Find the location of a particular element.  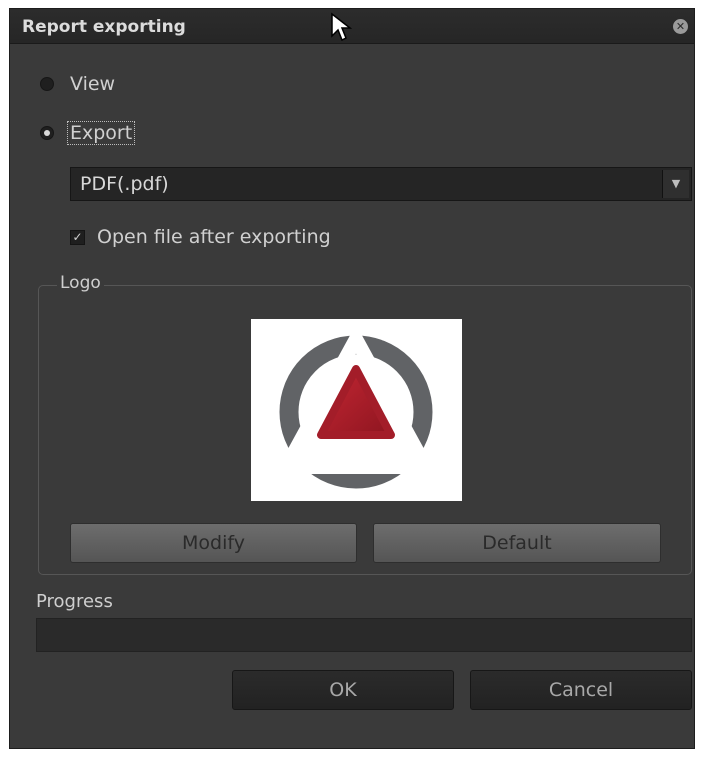

open-file-checkbox-row: ✓ Open file after exporting is located at coordinates (200, 237).